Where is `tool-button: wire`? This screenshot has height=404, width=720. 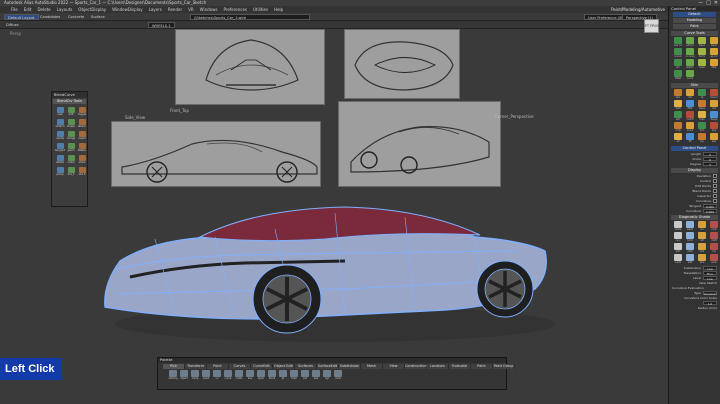 tool-button: wire is located at coordinates (702, 259).